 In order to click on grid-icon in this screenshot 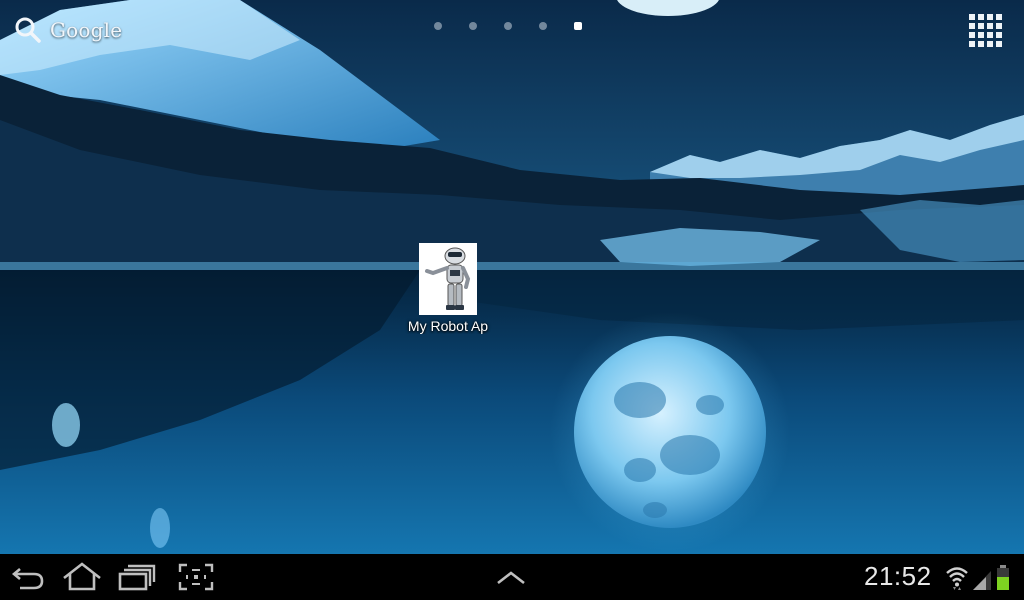, I will do `click(985, 30)`.